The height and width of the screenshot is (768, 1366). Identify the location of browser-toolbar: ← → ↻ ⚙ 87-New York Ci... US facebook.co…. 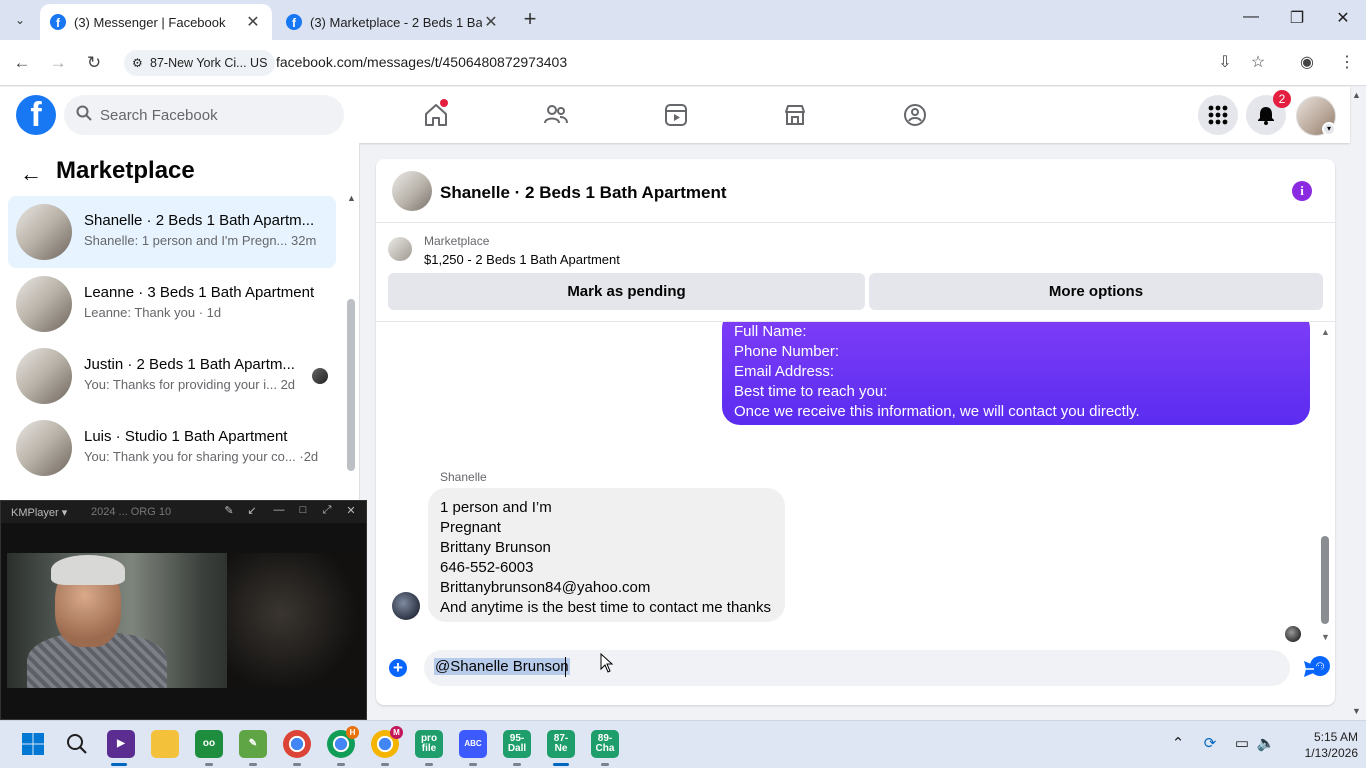
(683, 63).